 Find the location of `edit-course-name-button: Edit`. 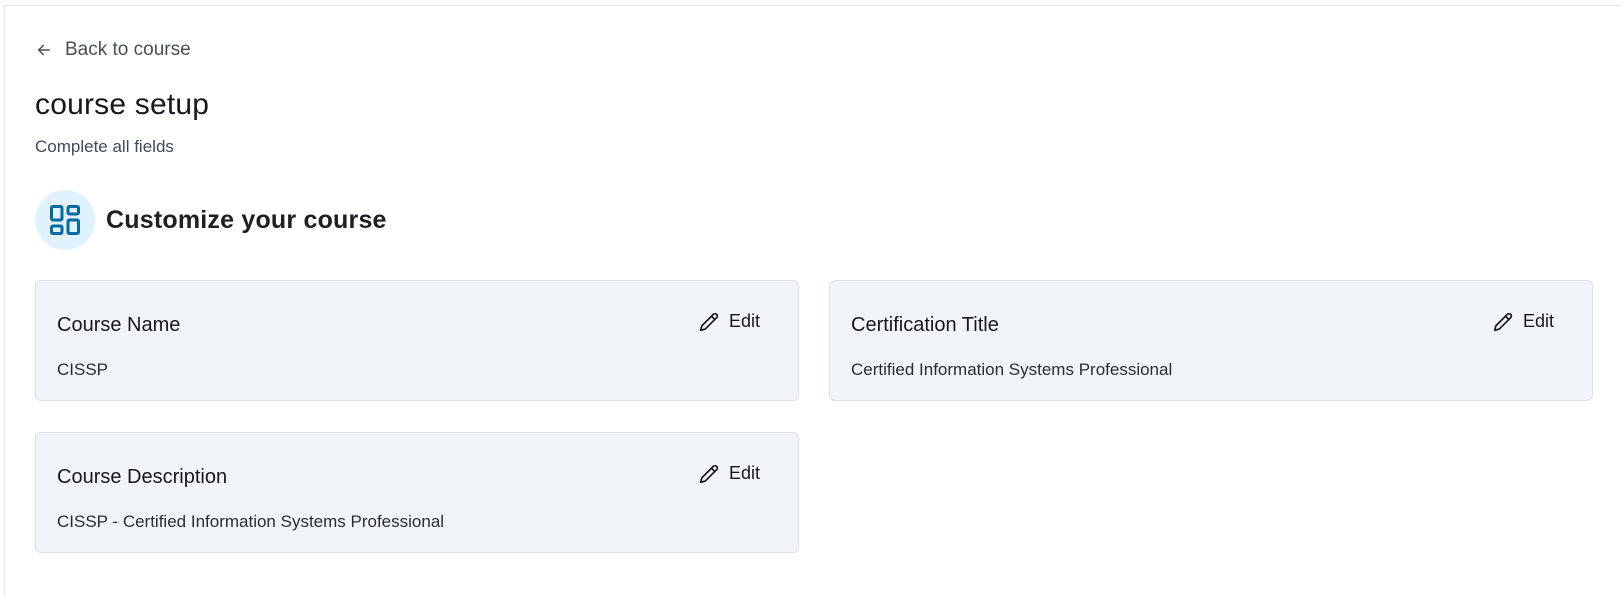

edit-course-name-button: Edit is located at coordinates (729, 321).